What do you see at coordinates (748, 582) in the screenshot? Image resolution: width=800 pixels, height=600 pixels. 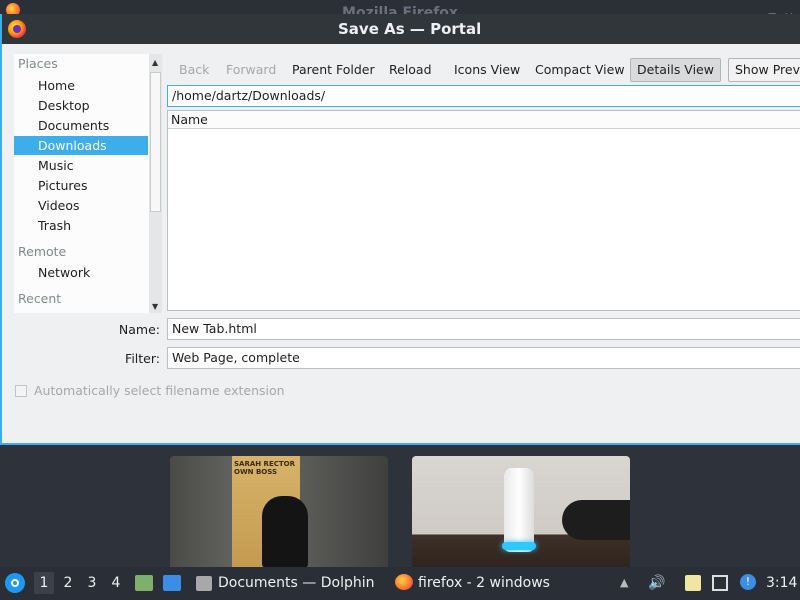 I see `notifications-icon: !` at bounding box center [748, 582].